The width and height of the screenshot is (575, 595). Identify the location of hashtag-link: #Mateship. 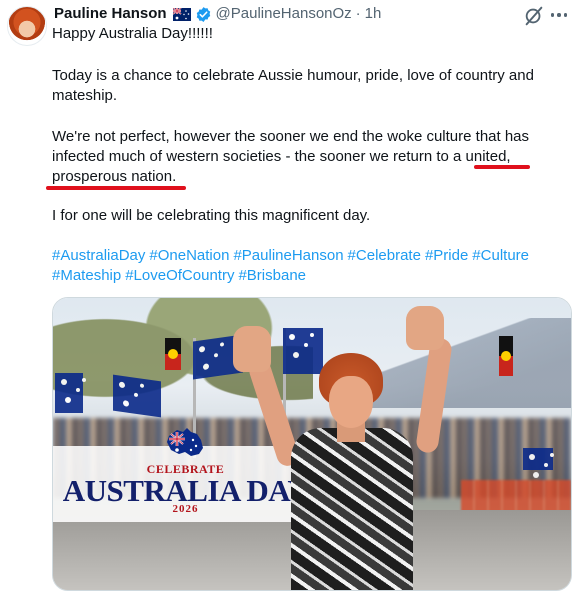
(86, 275).